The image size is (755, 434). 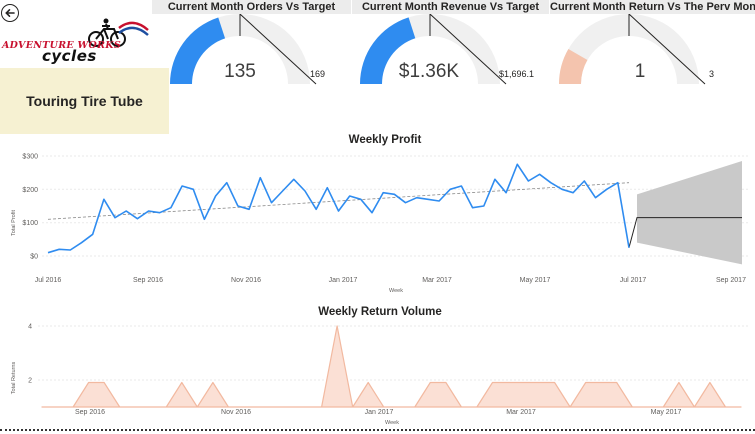 I want to click on profit-y-tick: $300, so click(x=30, y=157).